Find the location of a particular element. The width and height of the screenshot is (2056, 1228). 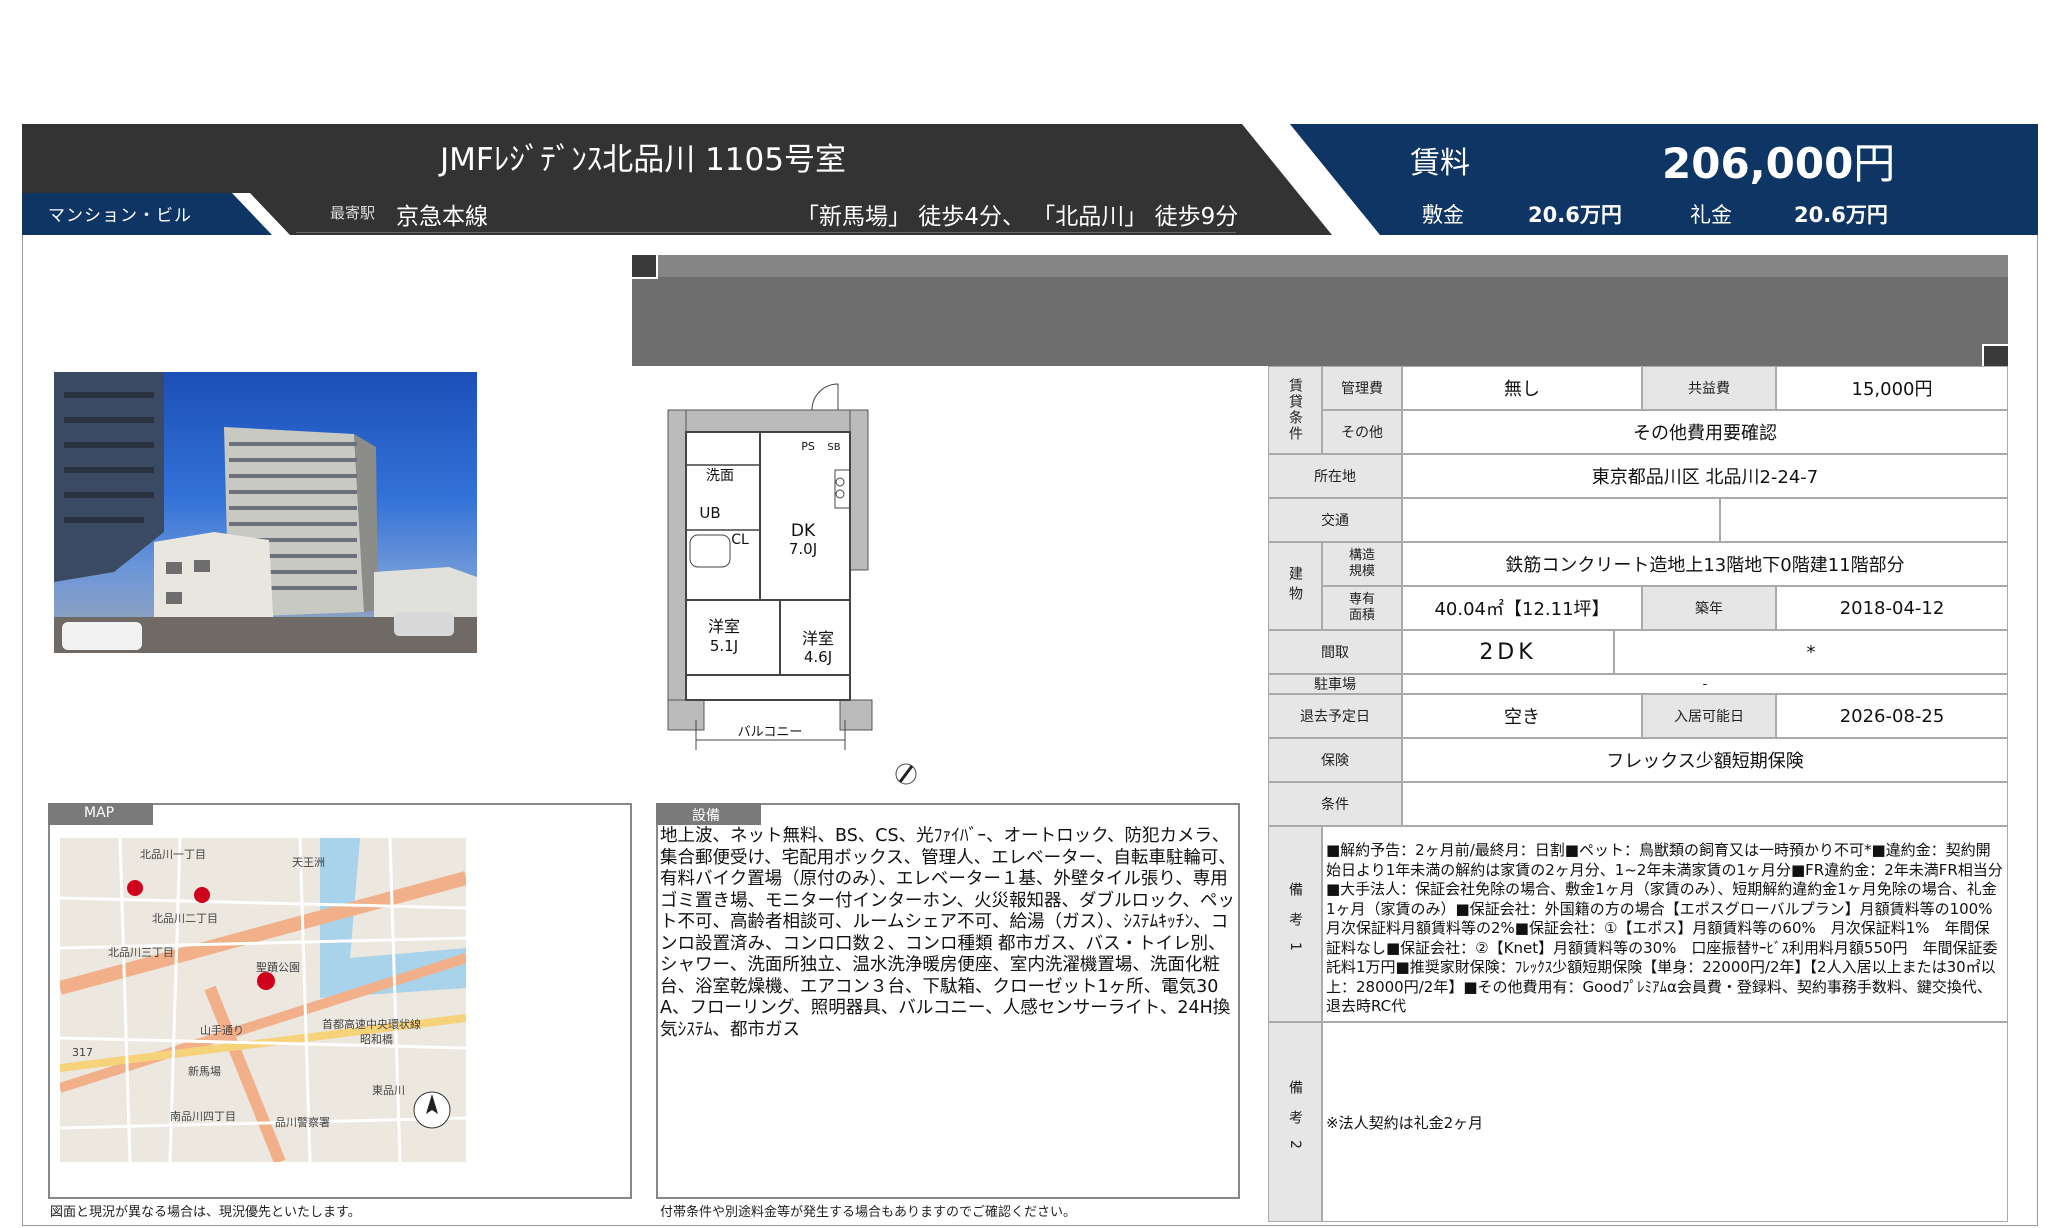

equipment-label: 設備 is located at coordinates (708, 814).